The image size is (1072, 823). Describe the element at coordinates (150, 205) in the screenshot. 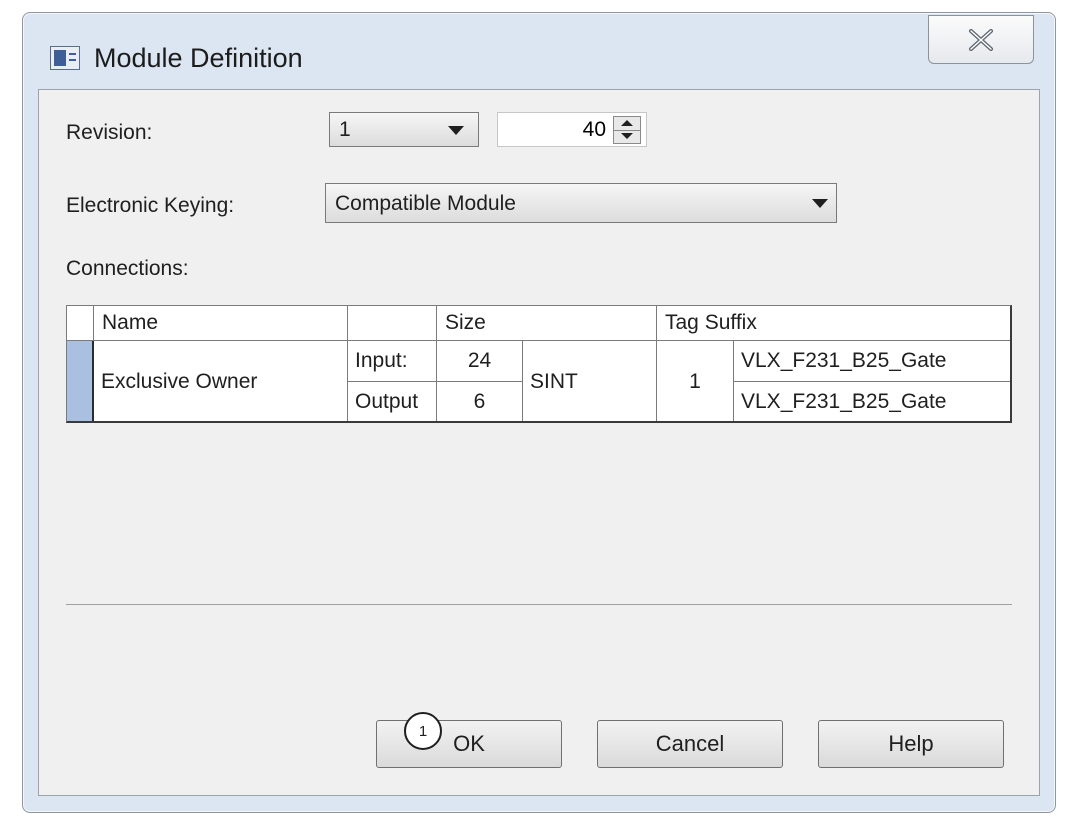

I see `electronic-keying-label: Electronic Keying:` at that location.